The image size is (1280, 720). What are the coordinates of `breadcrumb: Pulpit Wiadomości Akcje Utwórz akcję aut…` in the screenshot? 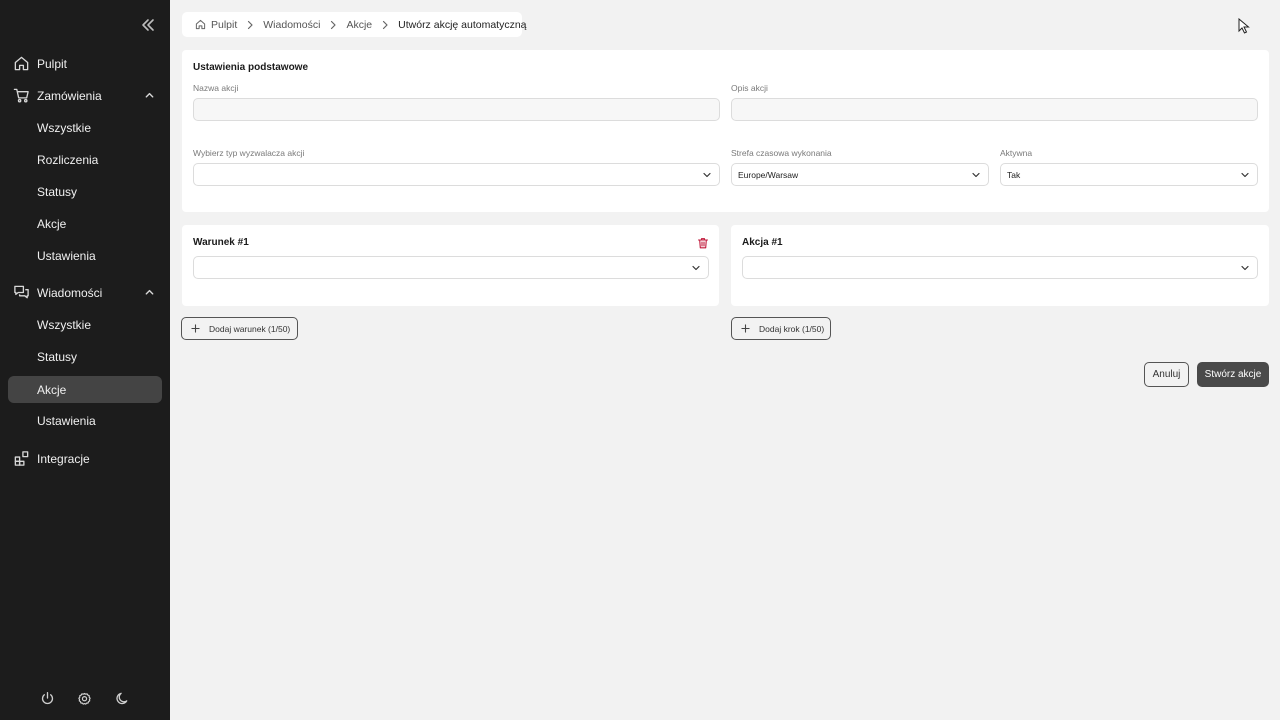 It's located at (354, 24).